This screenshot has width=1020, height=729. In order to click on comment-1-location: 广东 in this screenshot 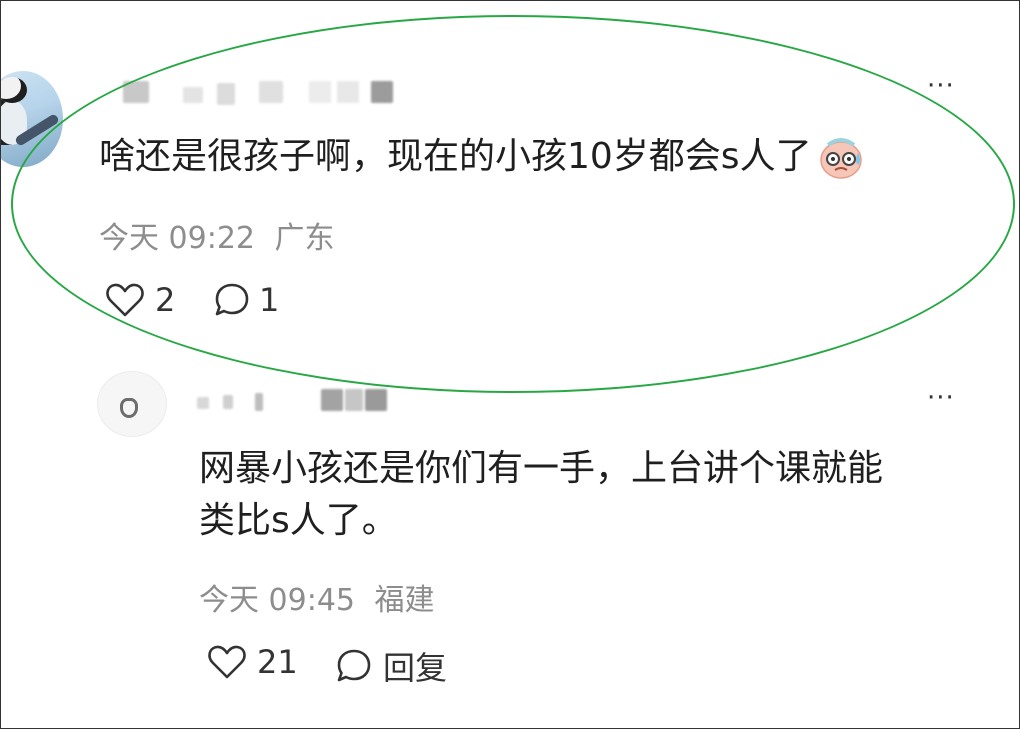, I will do `click(304, 238)`.